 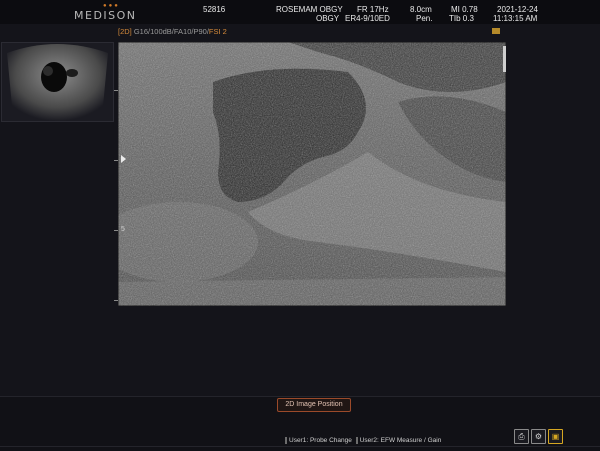 I want to click on user1-hint: User1: Probe Change, so click(x=320, y=441).